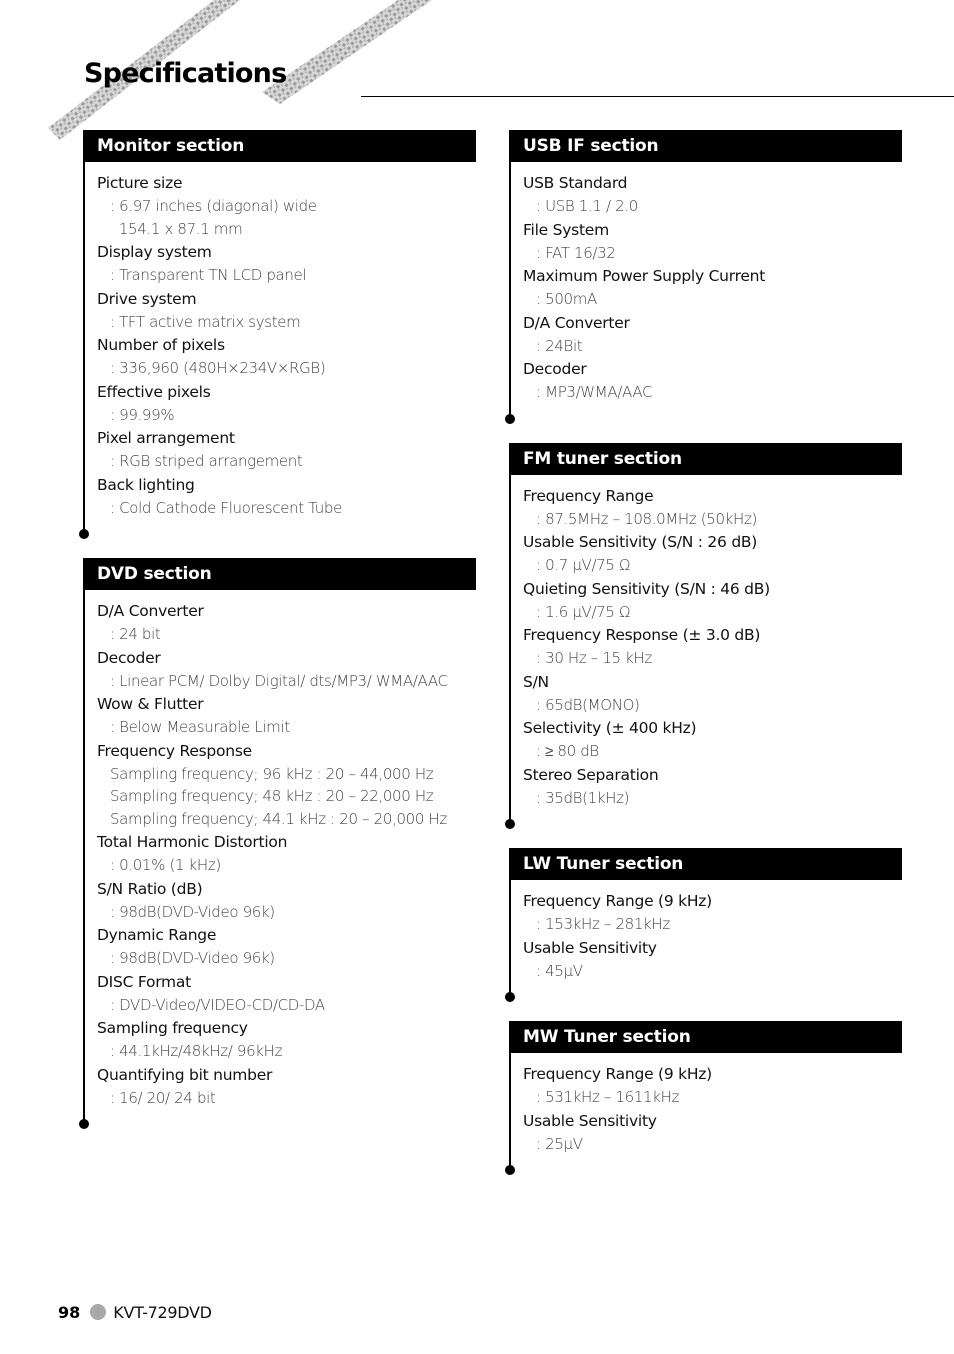  I want to click on spec-value: : 16/ 20/ 24 bit, so click(163, 1097).